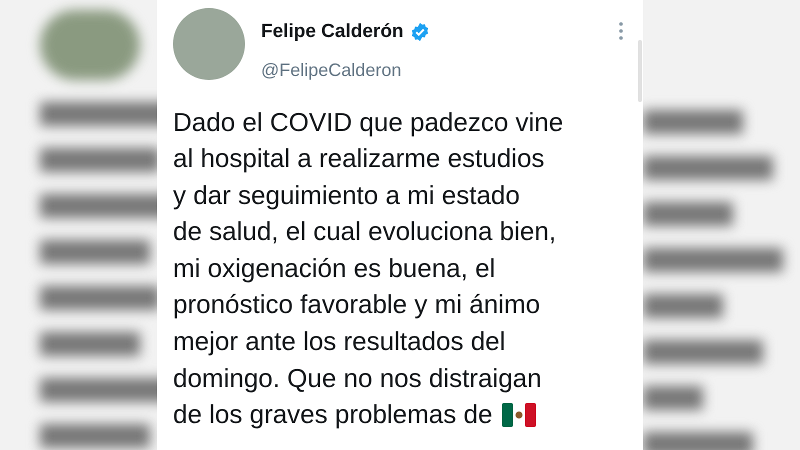 This screenshot has height=450, width=800. What do you see at coordinates (331, 70) in the screenshot?
I see `user-handle: @FelipeCalderon` at bounding box center [331, 70].